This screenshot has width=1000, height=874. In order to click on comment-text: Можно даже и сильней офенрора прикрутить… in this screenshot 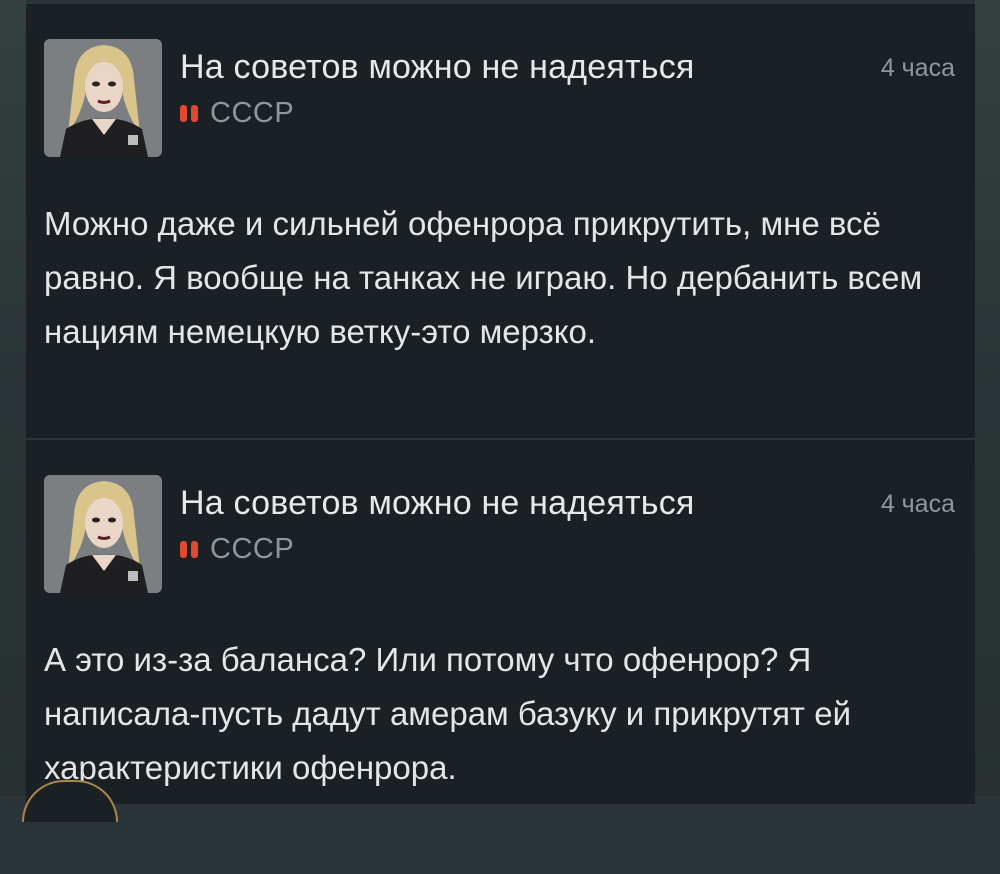, I will do `click(483, 277)`.